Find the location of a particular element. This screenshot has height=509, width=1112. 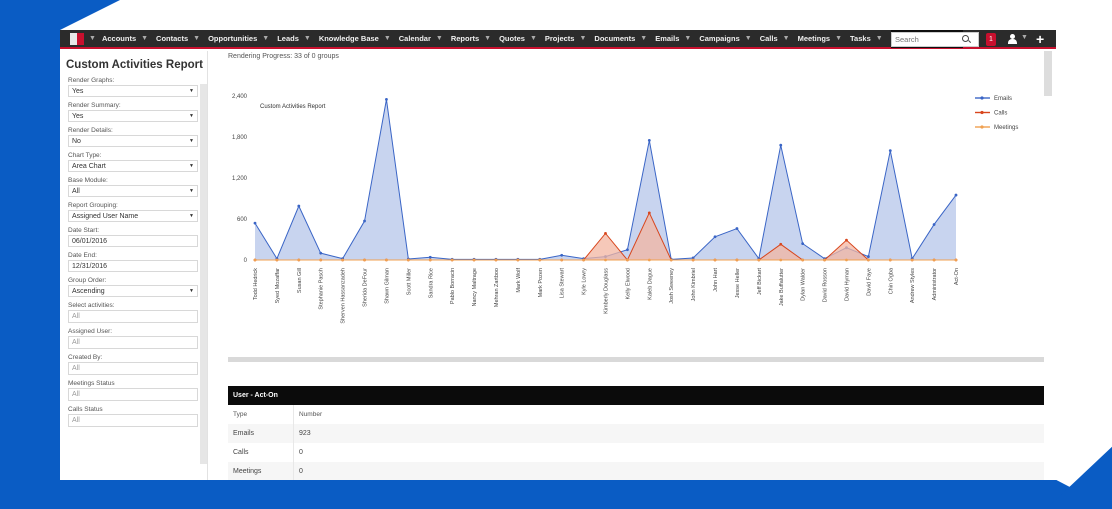

x-tick-label: John Kimbriel is located at coordinates (694, 284).